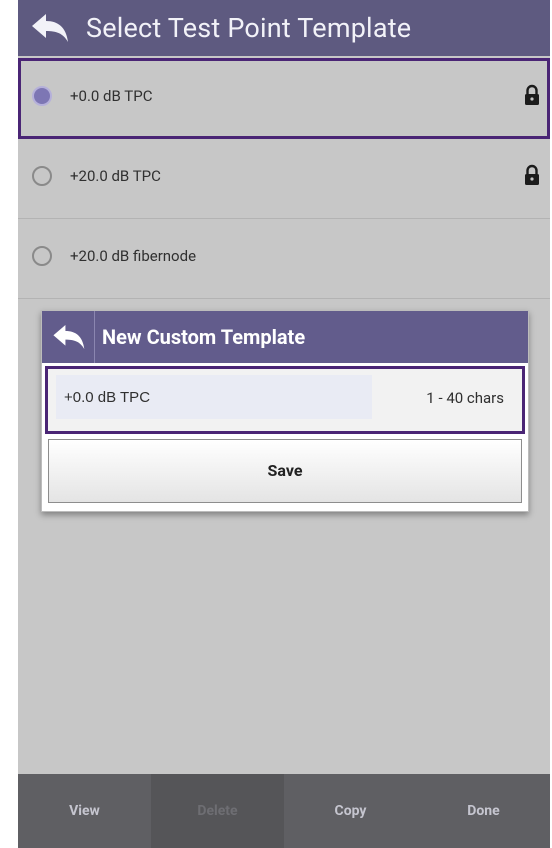  Describe the element at coordinates (285, 471) in the screenshot. I see `save-button: Save` at that location.